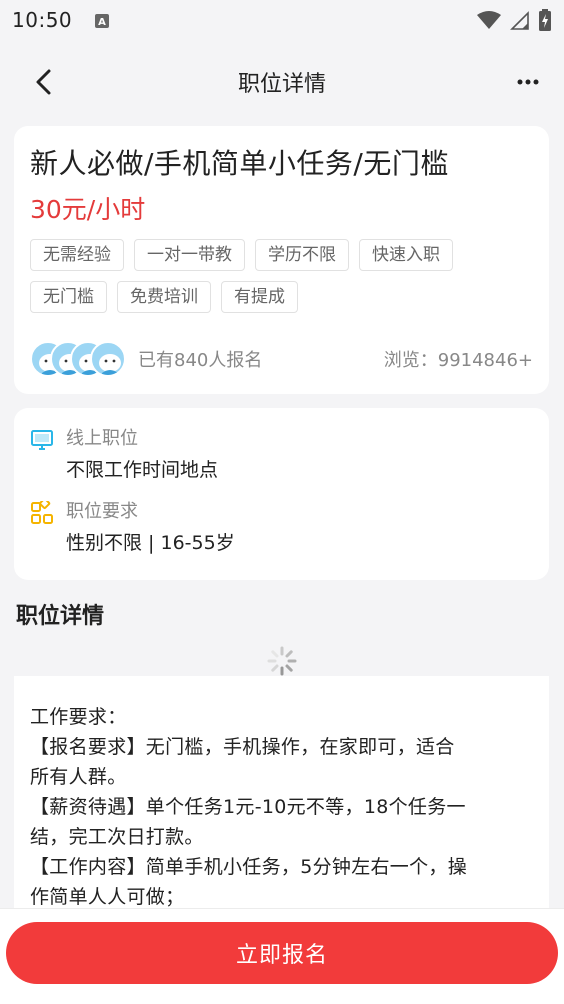 The image size is (564, 1004). Describe the element at coordinates (282, 953) in the screenshot. I see `apply-button: 立即报名` at that location.